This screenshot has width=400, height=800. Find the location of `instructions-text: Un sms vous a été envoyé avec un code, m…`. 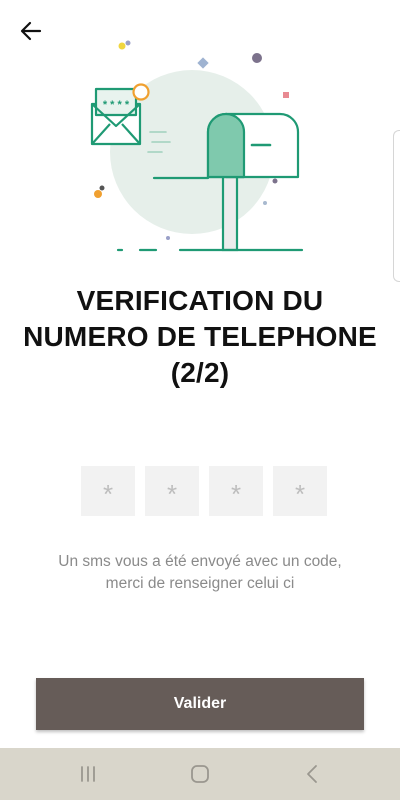

instructions-text: Un sms vous a été envoyé avec un code, m… is located at coordinates (200, 573).